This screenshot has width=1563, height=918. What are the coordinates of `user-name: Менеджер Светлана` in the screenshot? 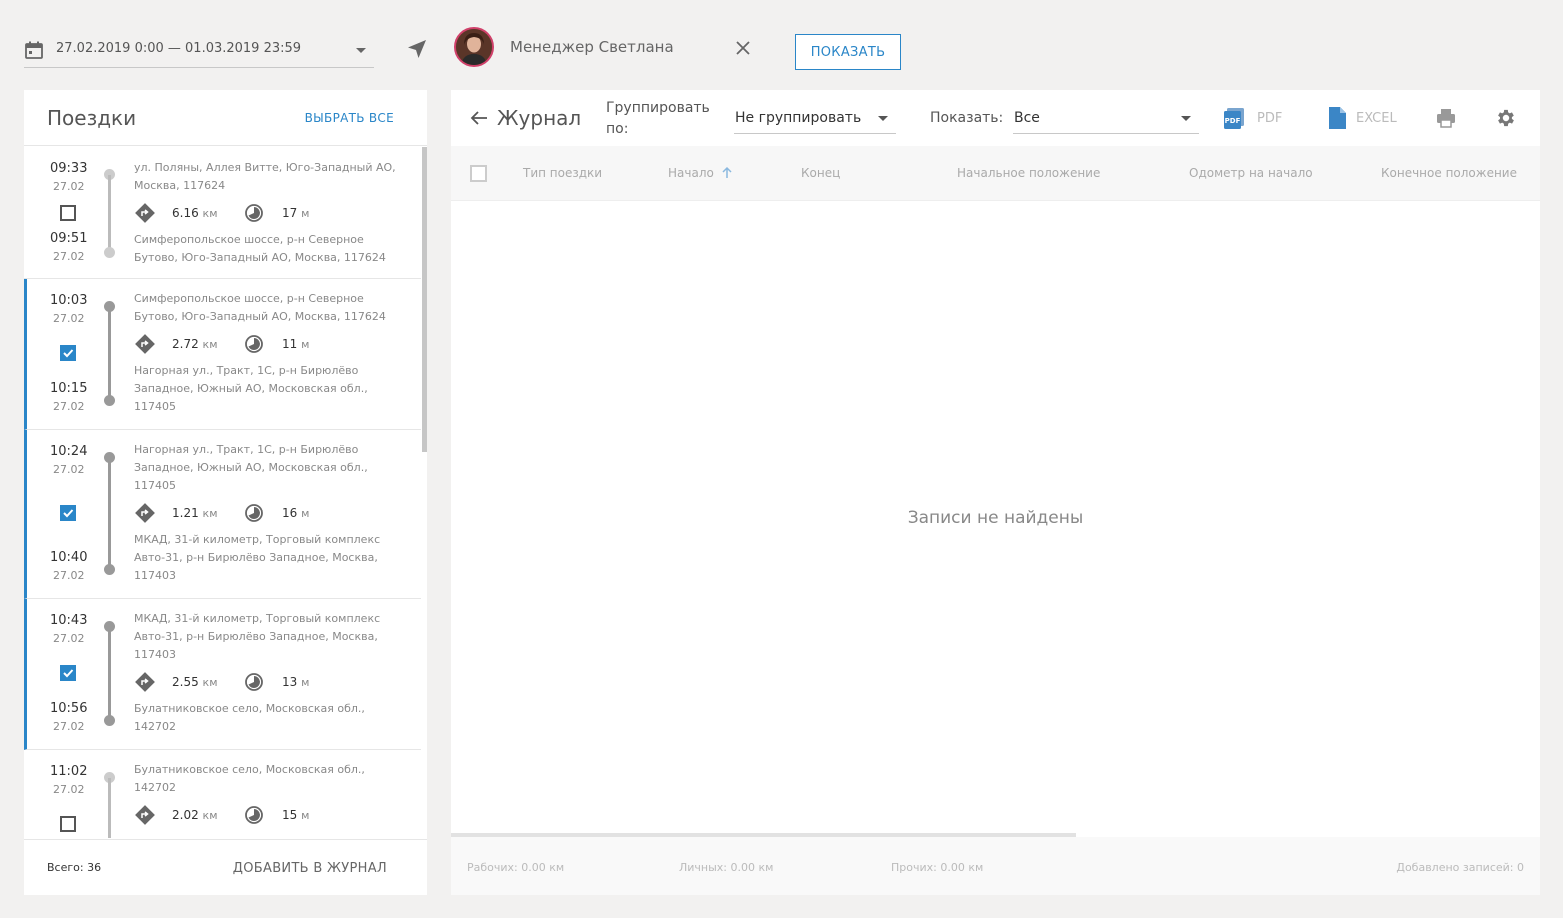 It's located at (592, 47).